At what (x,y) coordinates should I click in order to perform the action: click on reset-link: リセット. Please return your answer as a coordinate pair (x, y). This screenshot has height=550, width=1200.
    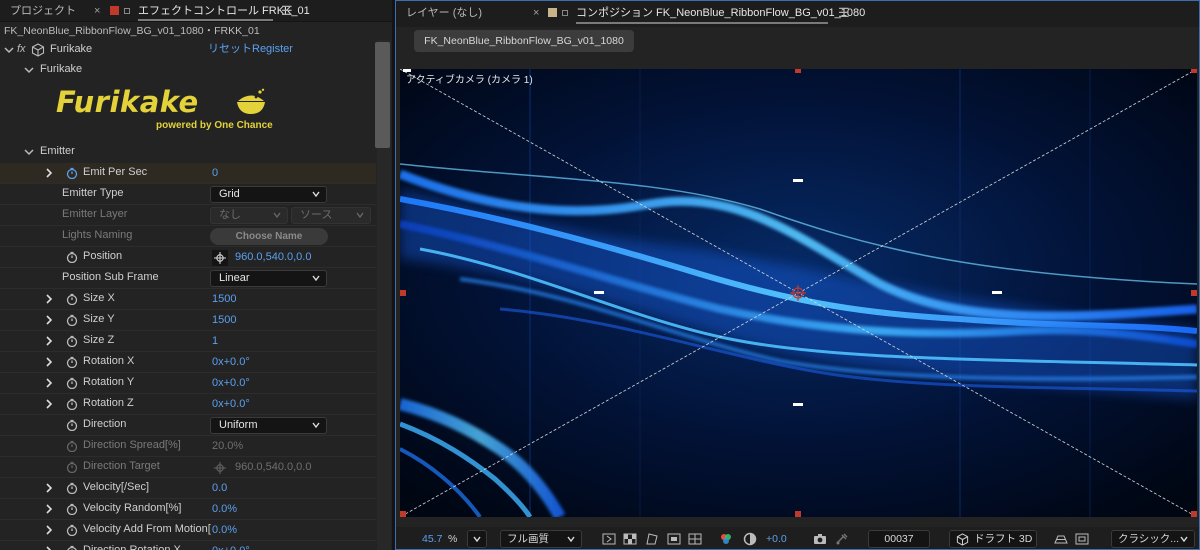
    Looking at the image, I should click on (230, 50).